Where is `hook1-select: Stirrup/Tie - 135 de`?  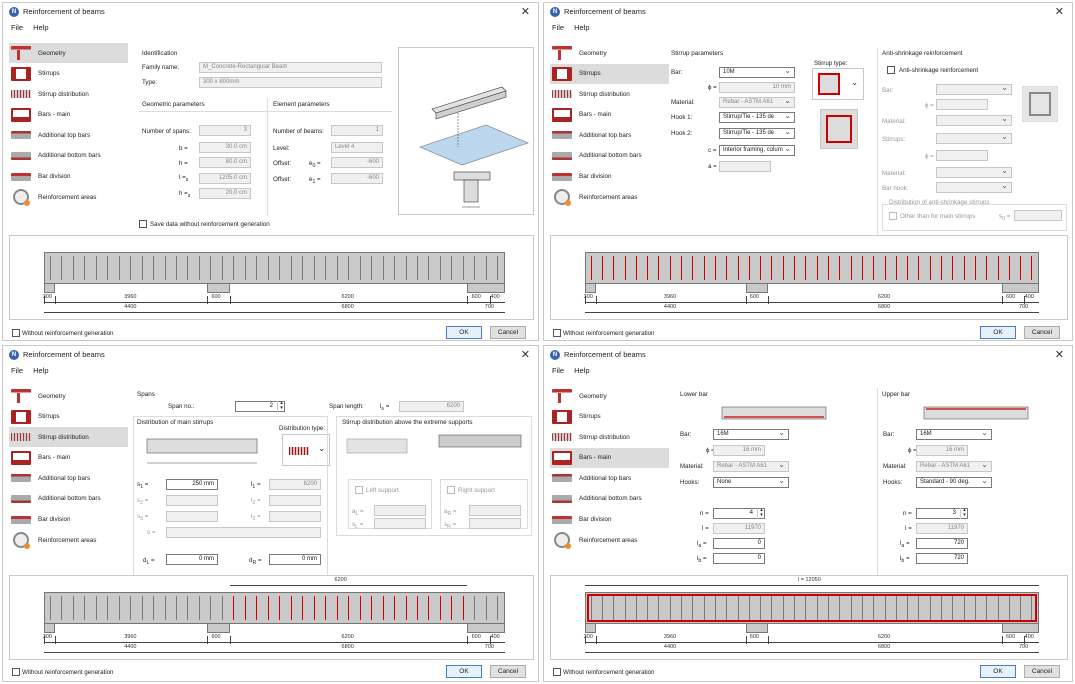 hook1-select: Stirrup/Tie - 135 de is located at coordinates (757, 117).